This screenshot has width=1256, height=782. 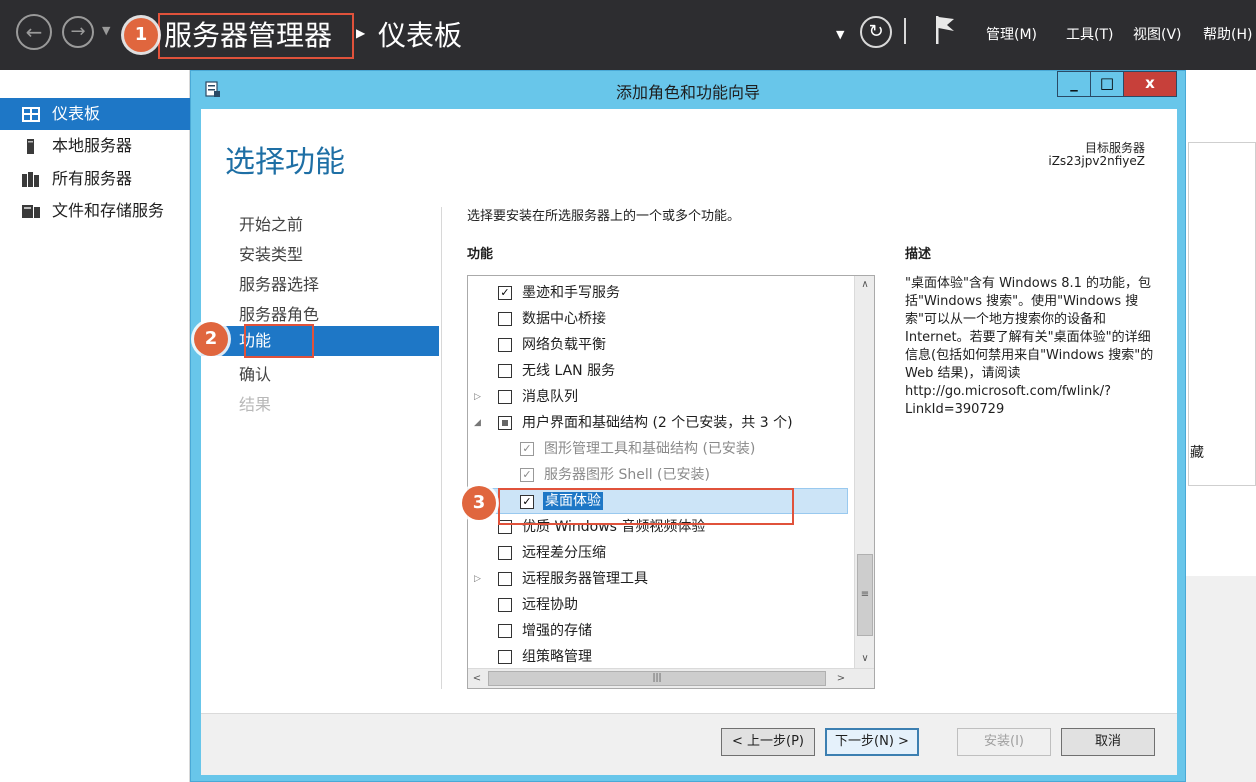 I want to click on menu-view: 视图(V), so click(x=1157, y=34).